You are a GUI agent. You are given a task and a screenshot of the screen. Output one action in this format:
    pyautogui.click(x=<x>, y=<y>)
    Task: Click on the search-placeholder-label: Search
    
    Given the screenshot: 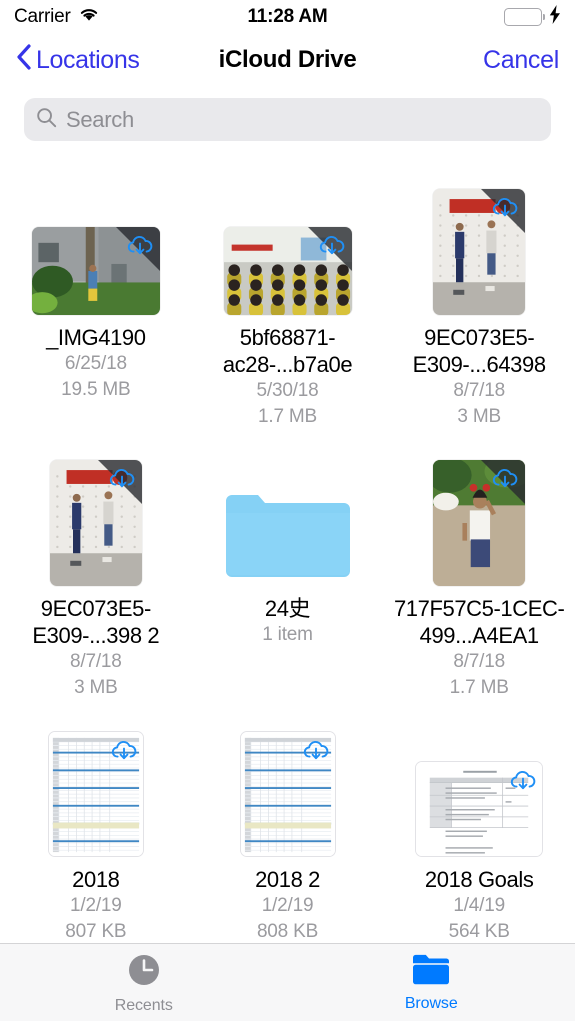 What is the action you would take?
    pyautogui.click(x=100, y=119)
    